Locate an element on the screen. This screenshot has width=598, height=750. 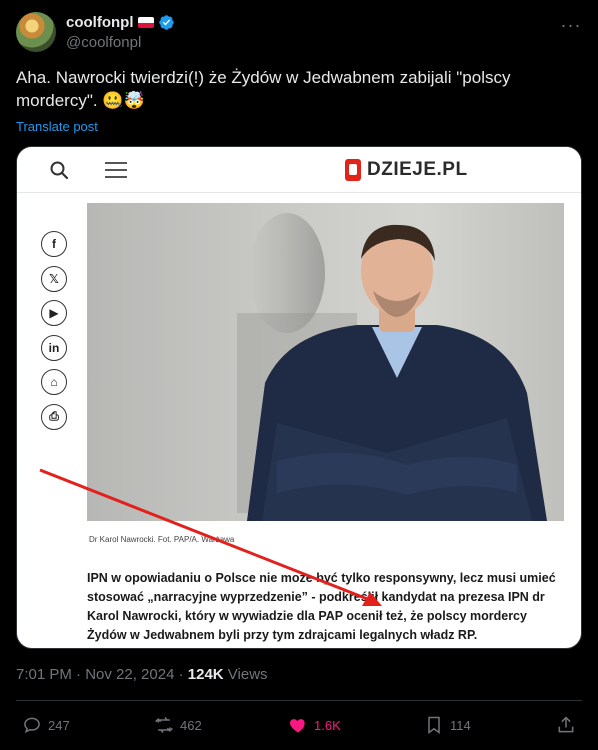
search-icon is located at coordinates (59, 170).